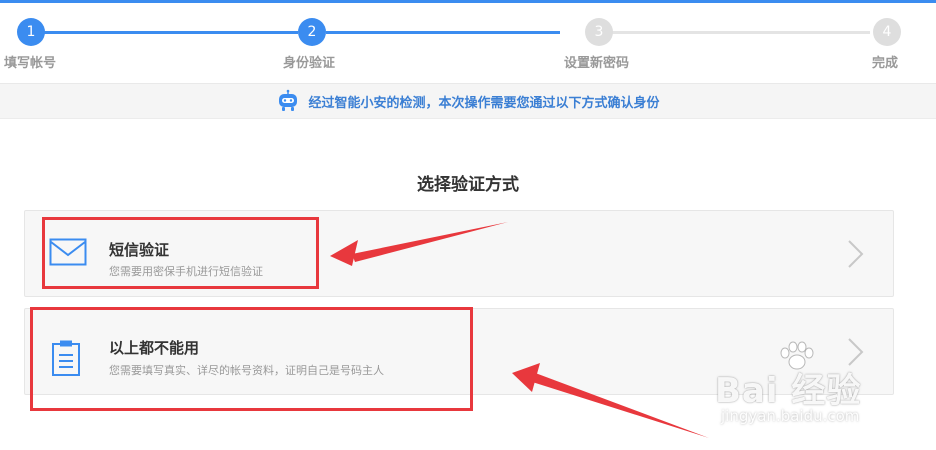  I want to click on watermark-brand: Bai 经验, so click(788, 391).